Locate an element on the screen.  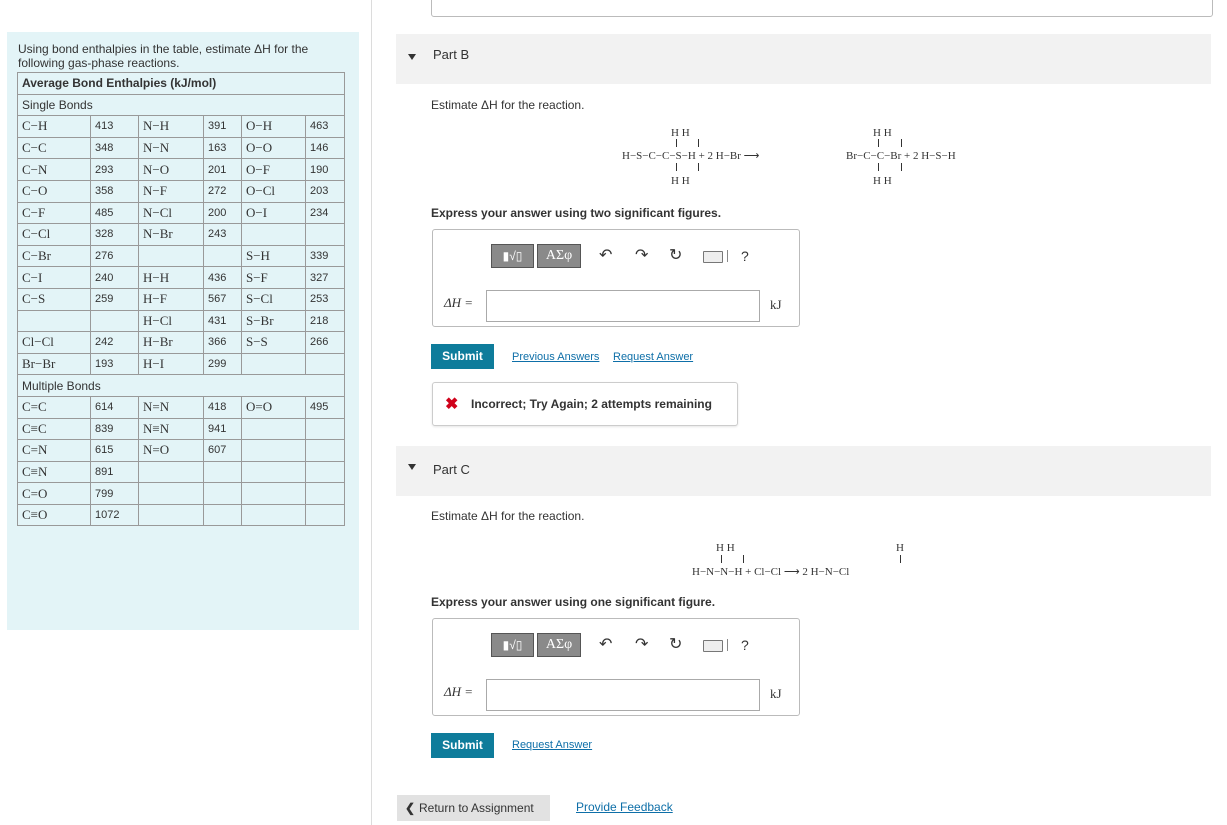
bond-cell: N−Cl is located at coordinates (171, 213).